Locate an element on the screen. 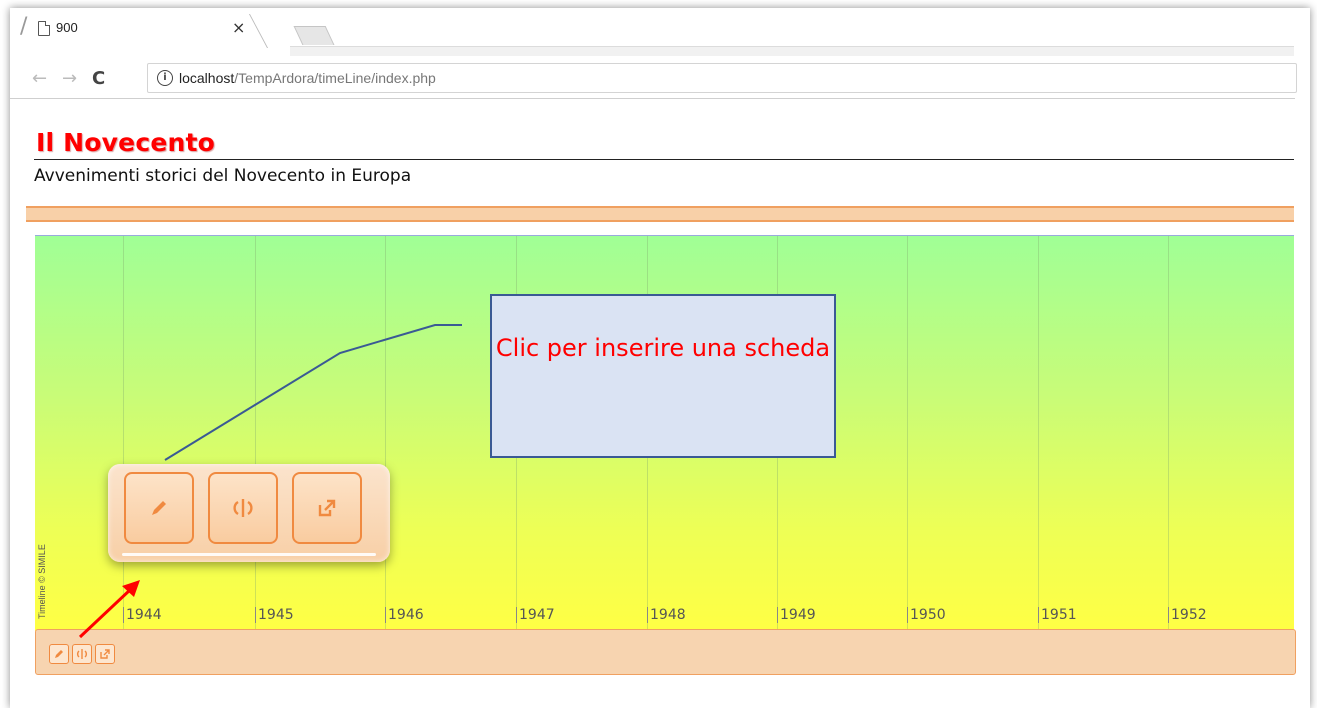  tab-edge-left: / is located at coordinates (24, 26).